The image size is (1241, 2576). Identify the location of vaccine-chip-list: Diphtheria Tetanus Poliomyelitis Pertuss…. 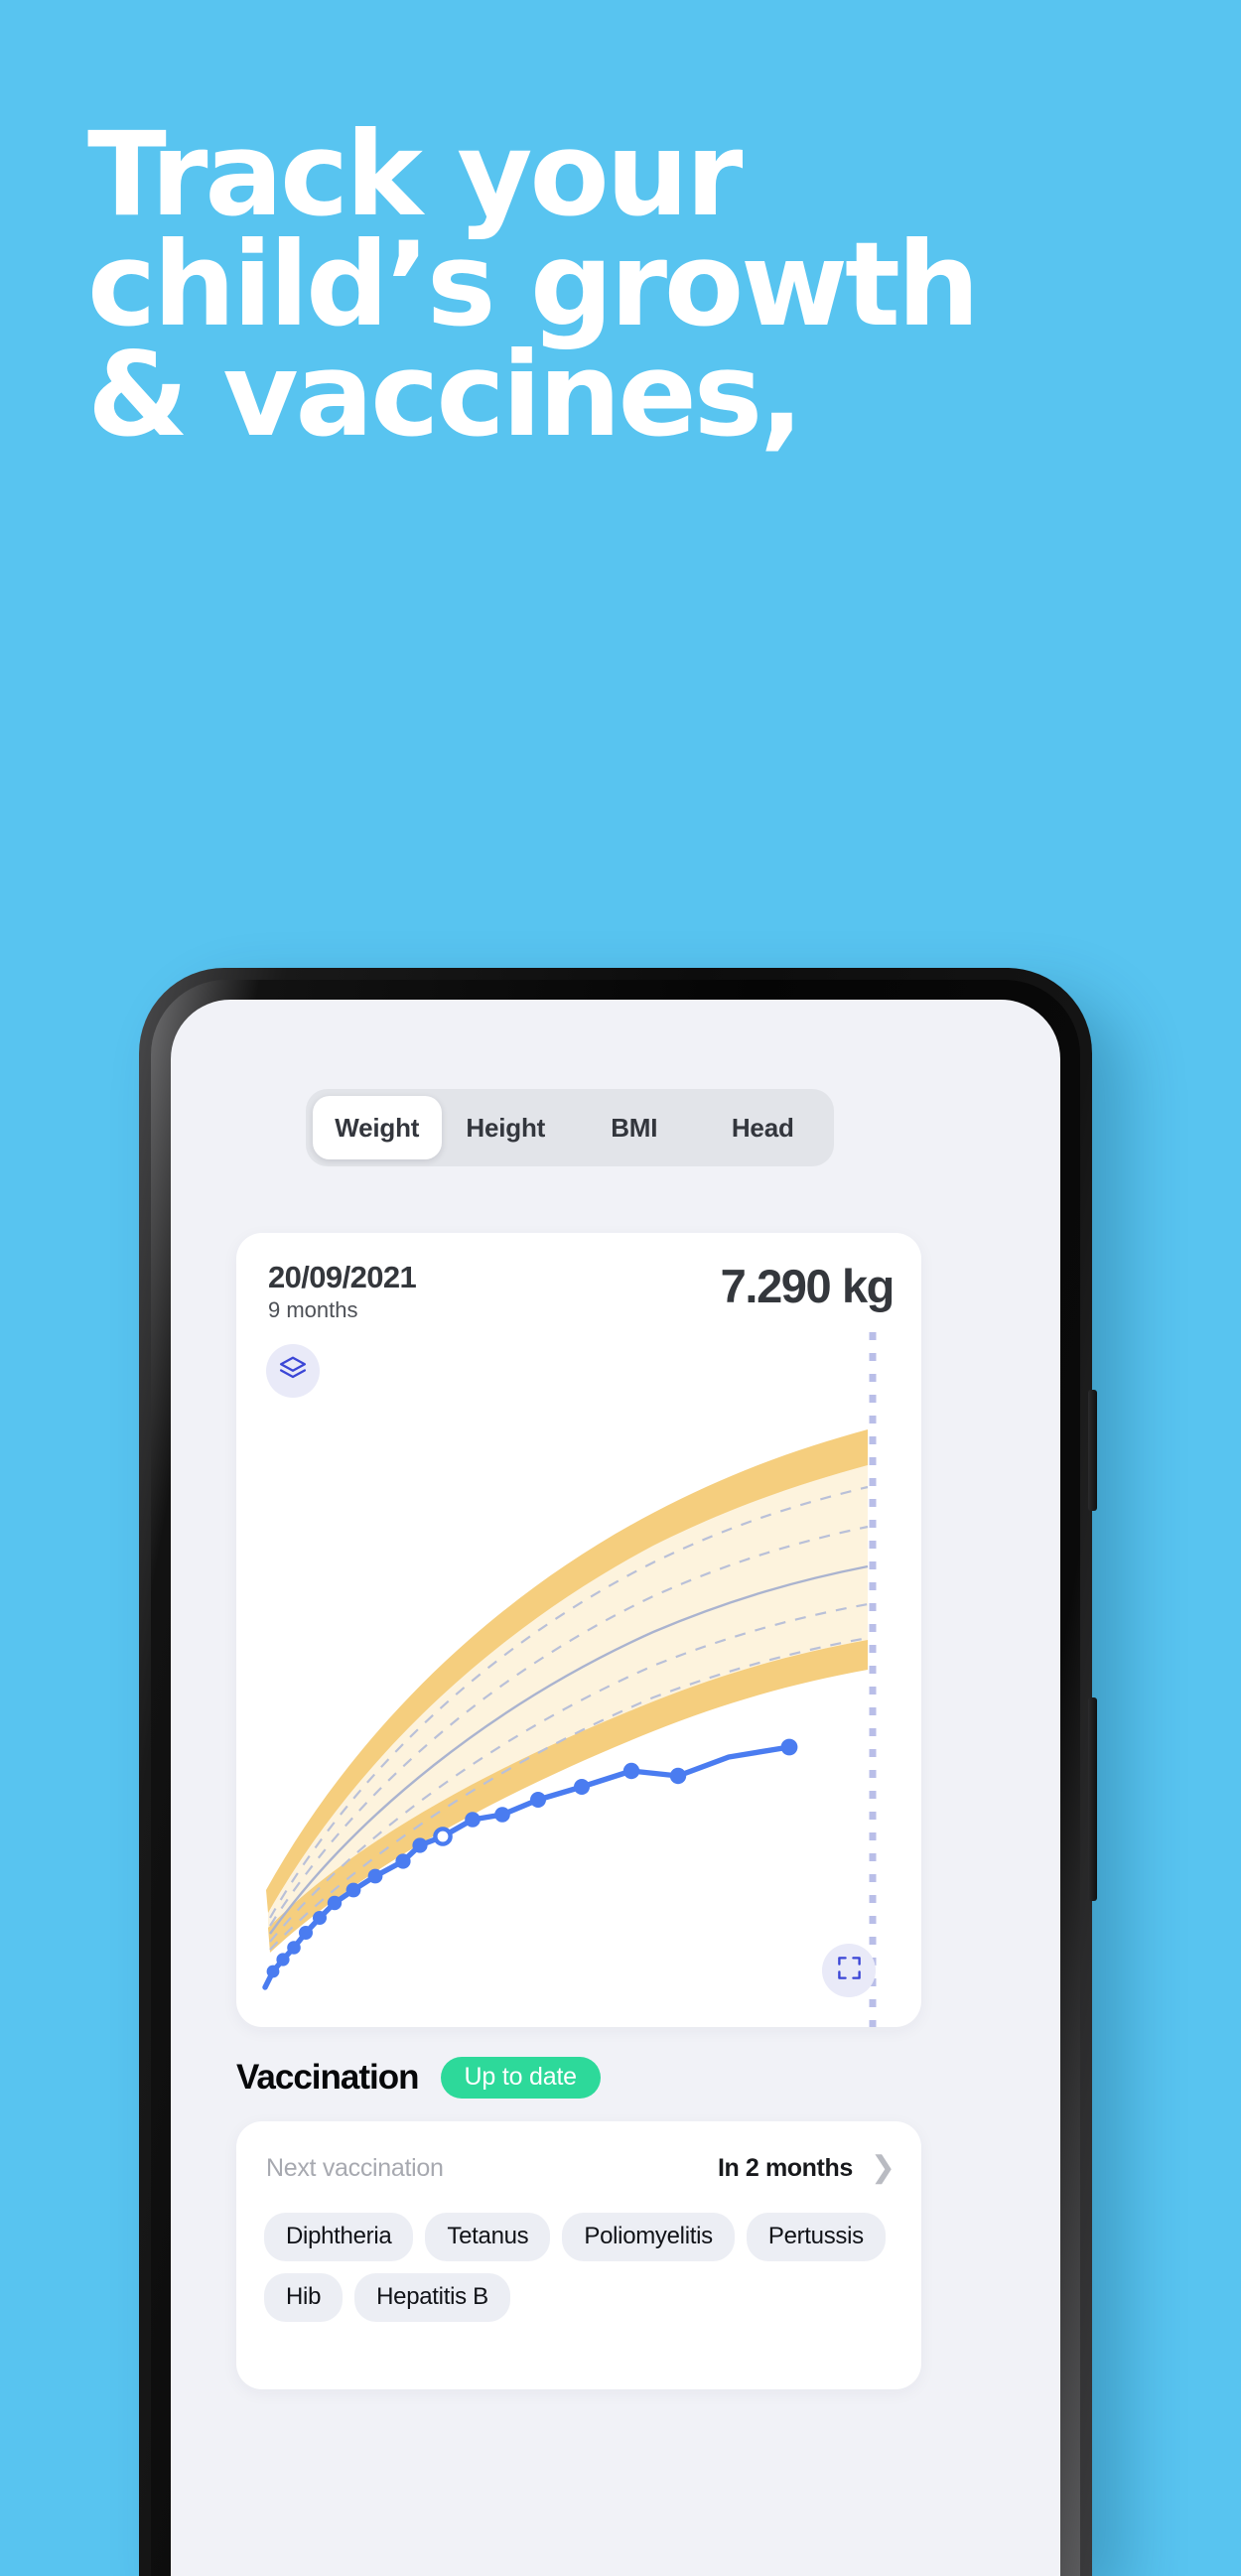
(583, 2268).